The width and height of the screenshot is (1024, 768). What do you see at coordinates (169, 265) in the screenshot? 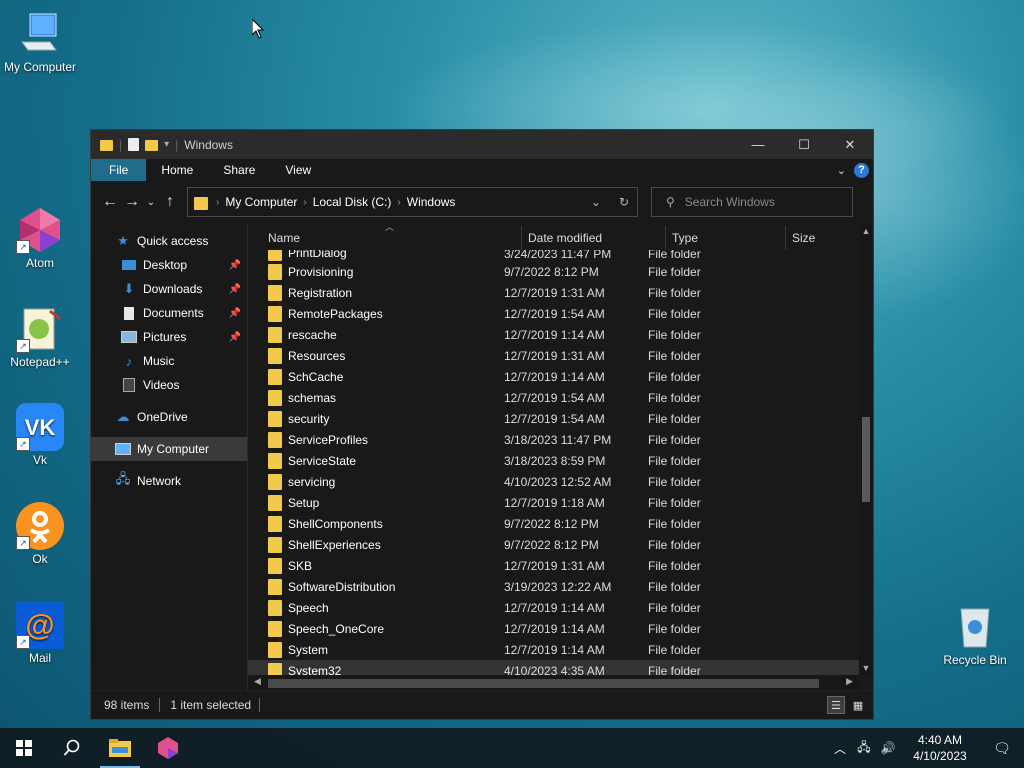
I see `nav-desktop: Desktop 📌` at bounding box center [169, 265].